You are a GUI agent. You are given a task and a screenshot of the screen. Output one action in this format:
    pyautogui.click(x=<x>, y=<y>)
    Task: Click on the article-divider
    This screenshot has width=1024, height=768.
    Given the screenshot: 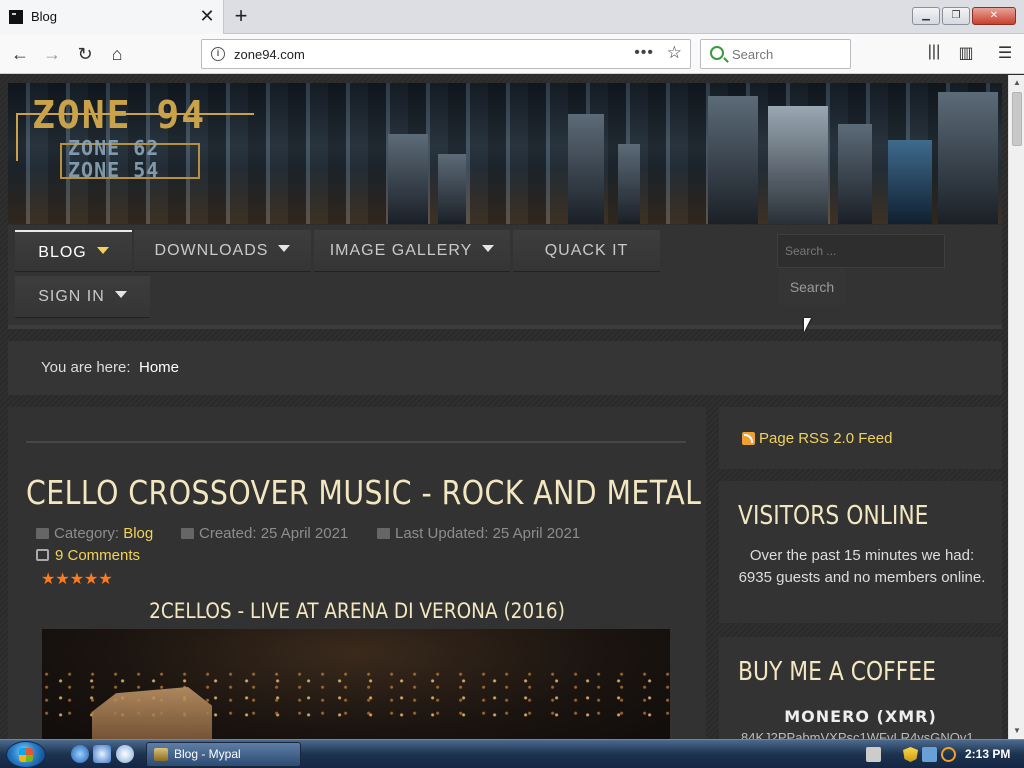 What is the action you would take?
    pyautogui.click(x=356, y=442)
    